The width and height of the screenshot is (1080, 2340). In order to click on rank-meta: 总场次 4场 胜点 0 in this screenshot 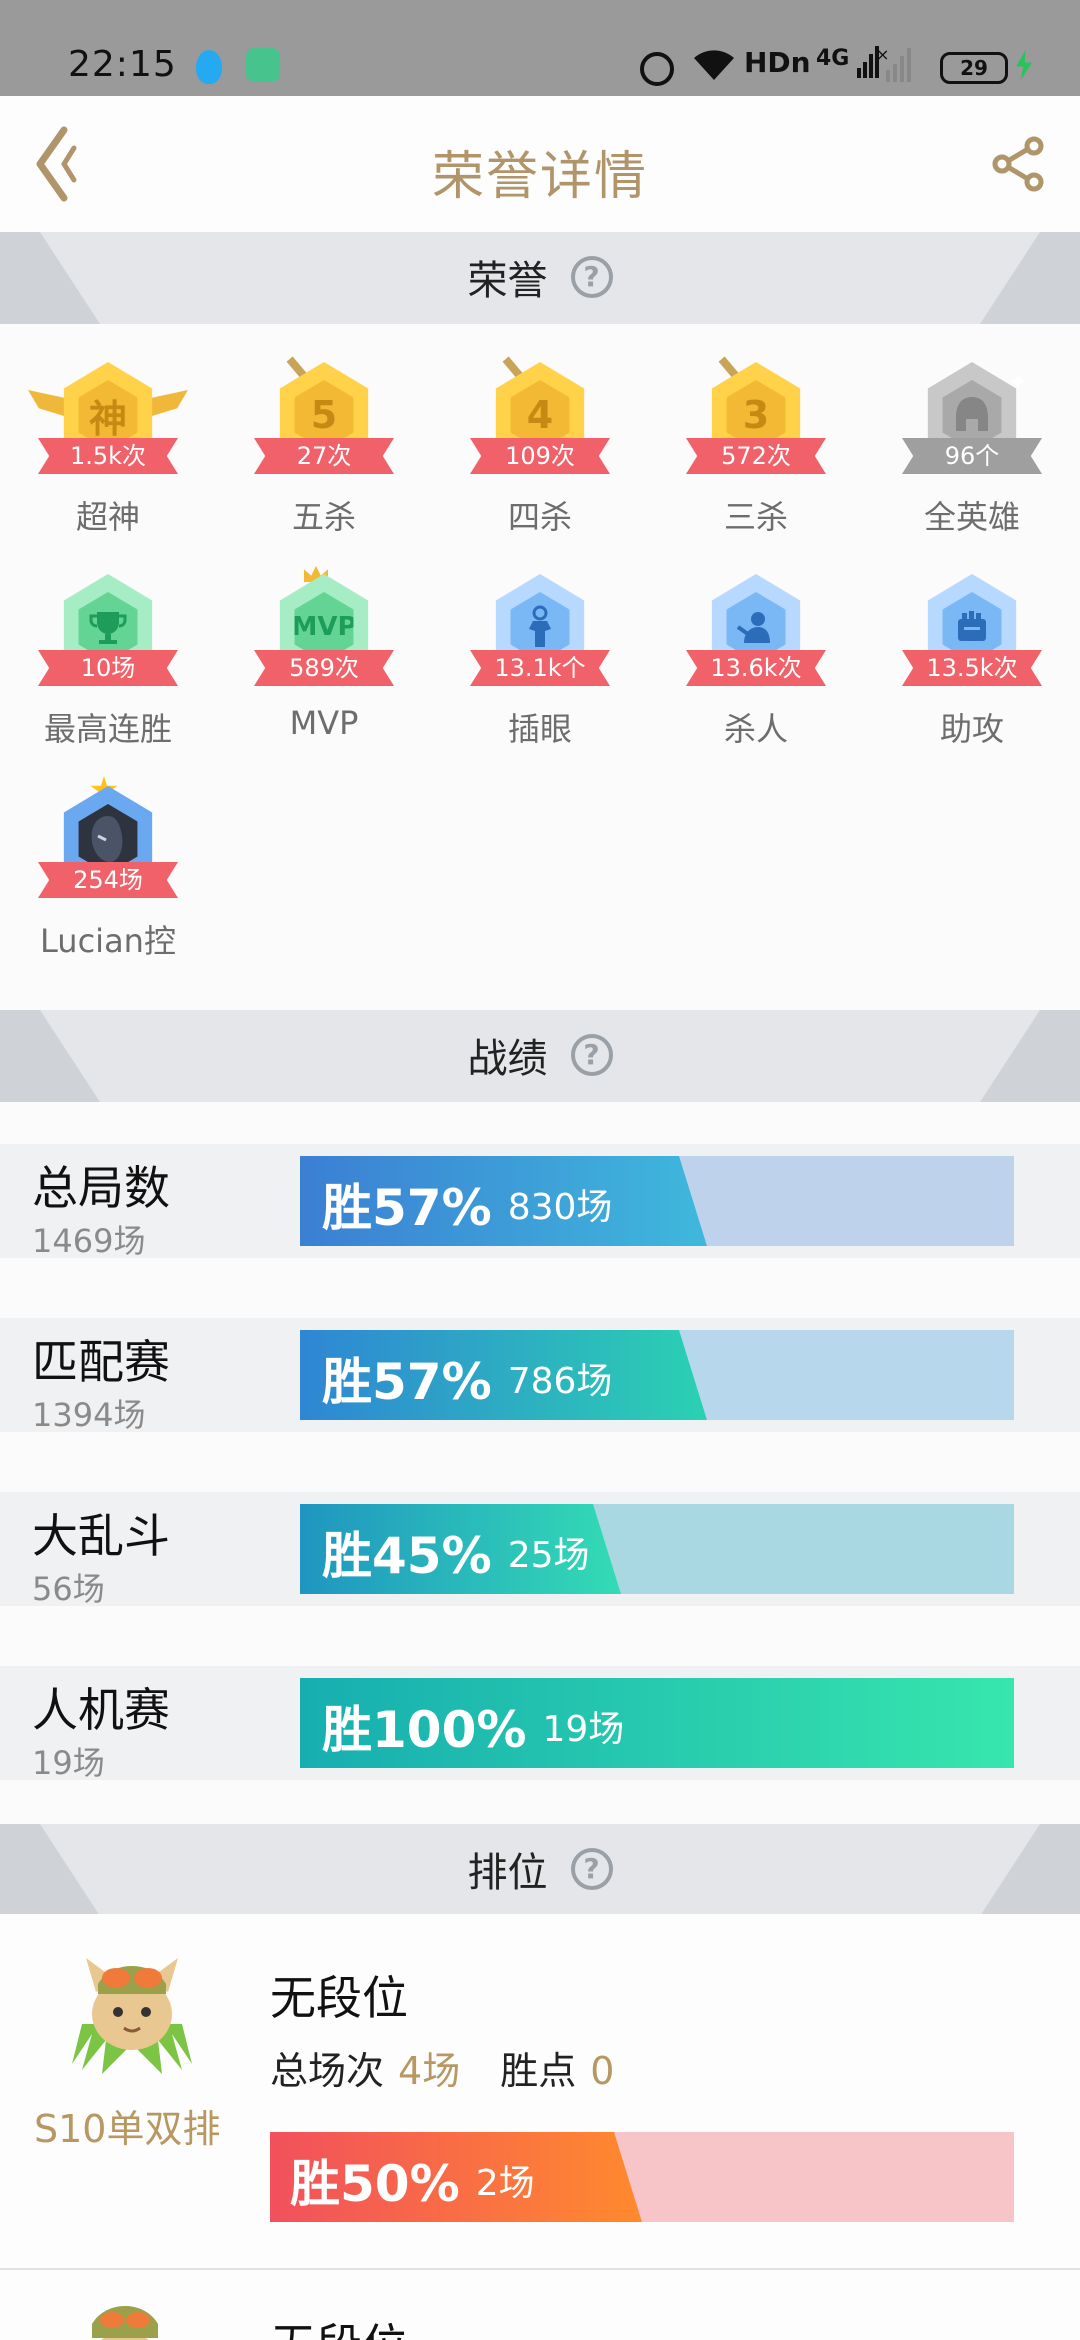, I will do `click(442, 2067)`.